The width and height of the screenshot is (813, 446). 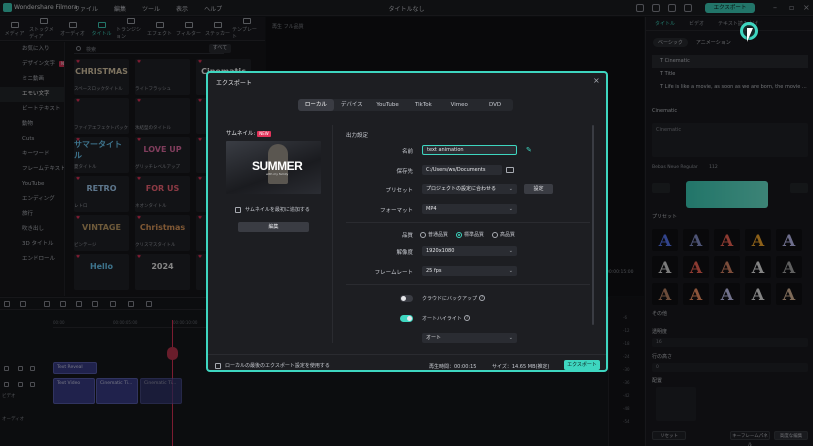 I want to click on dialog-title: エクスポート, so click(x=234, y=83).